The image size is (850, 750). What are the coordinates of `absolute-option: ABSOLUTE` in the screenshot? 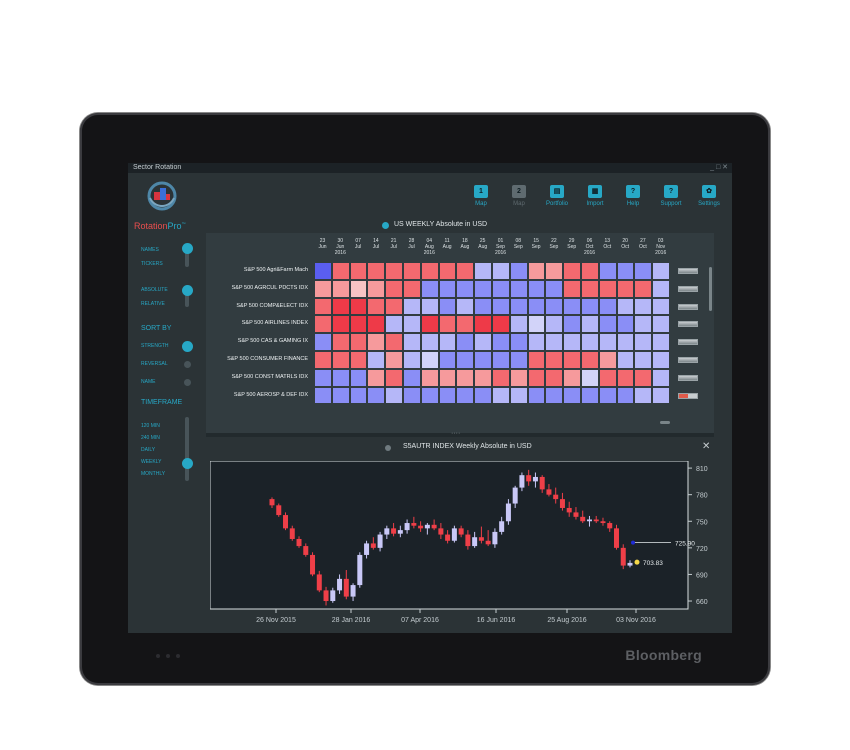 It's located at (154, 290).